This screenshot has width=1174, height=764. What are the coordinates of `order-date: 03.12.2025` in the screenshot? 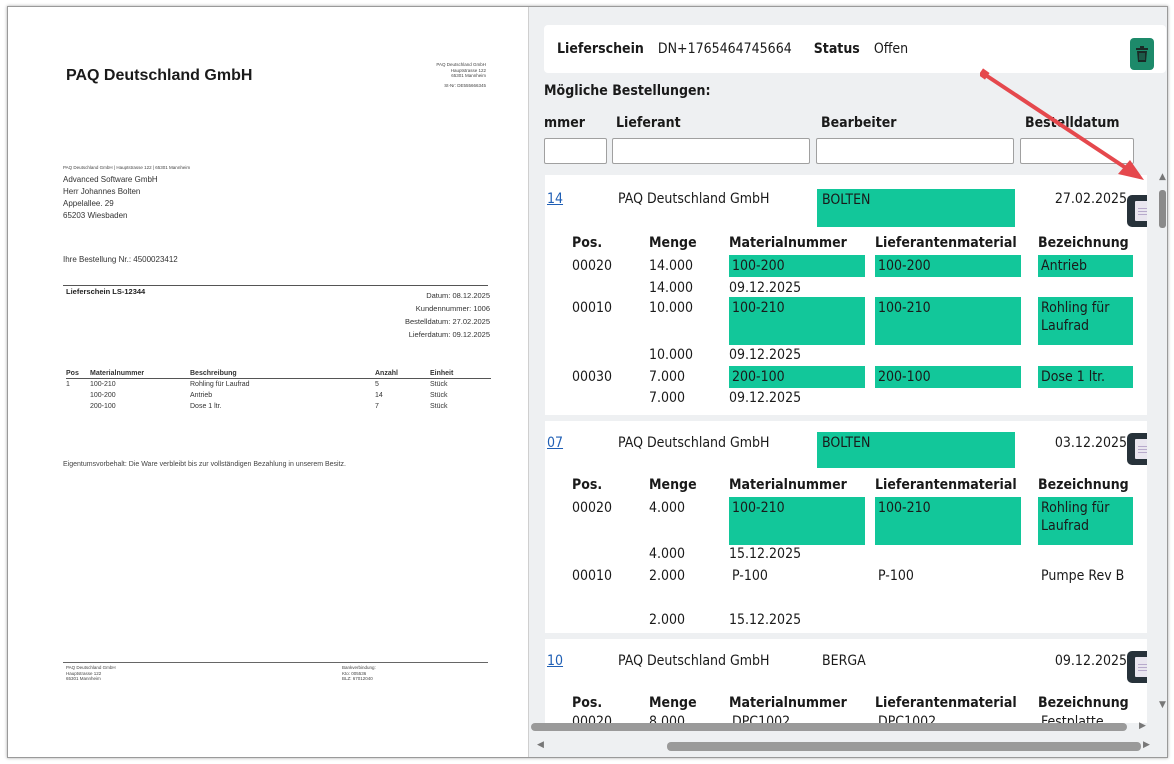 It's located at (1090, 443).